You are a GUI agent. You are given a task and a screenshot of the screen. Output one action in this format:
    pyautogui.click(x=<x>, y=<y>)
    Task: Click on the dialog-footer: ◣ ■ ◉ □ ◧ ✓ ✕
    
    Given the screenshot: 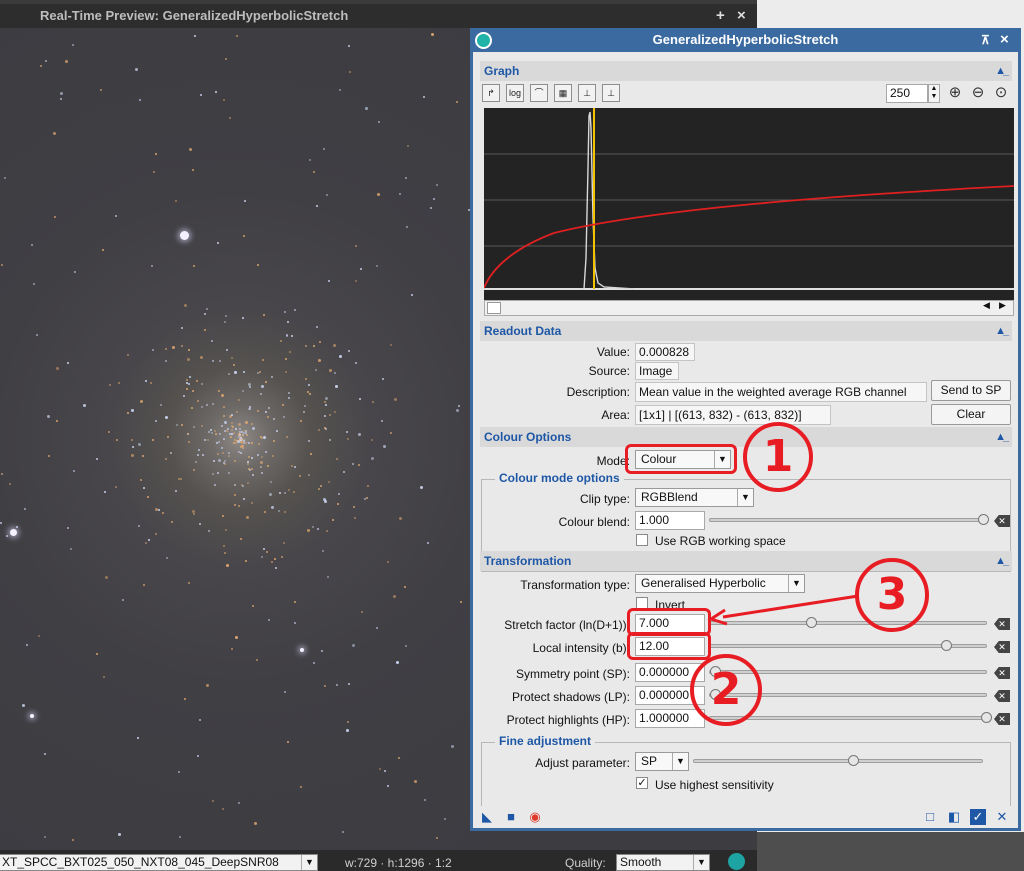 What is the action you would take?
    pyautogui.click(x=745, y=817)
    